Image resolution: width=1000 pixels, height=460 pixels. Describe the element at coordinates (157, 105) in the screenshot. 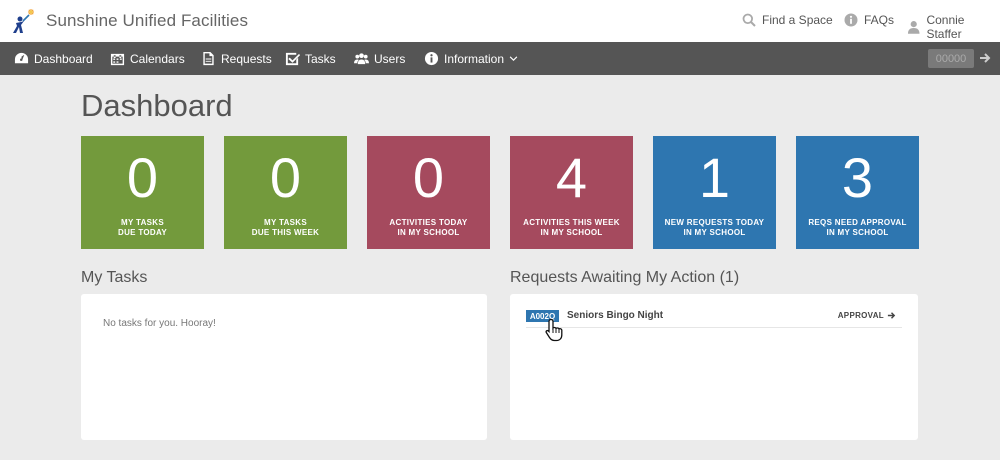

I see `page-title: Dashboard` at that location.